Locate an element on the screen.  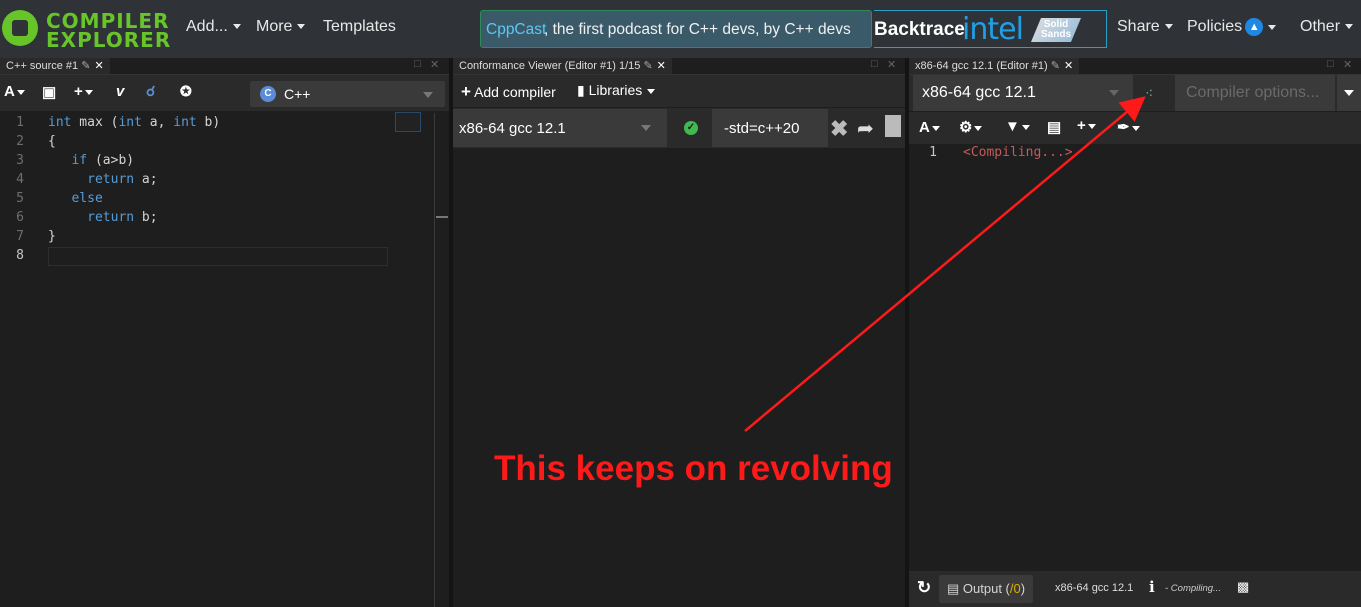
filter-icon: ▼ is located at coordinates (1017, 126).